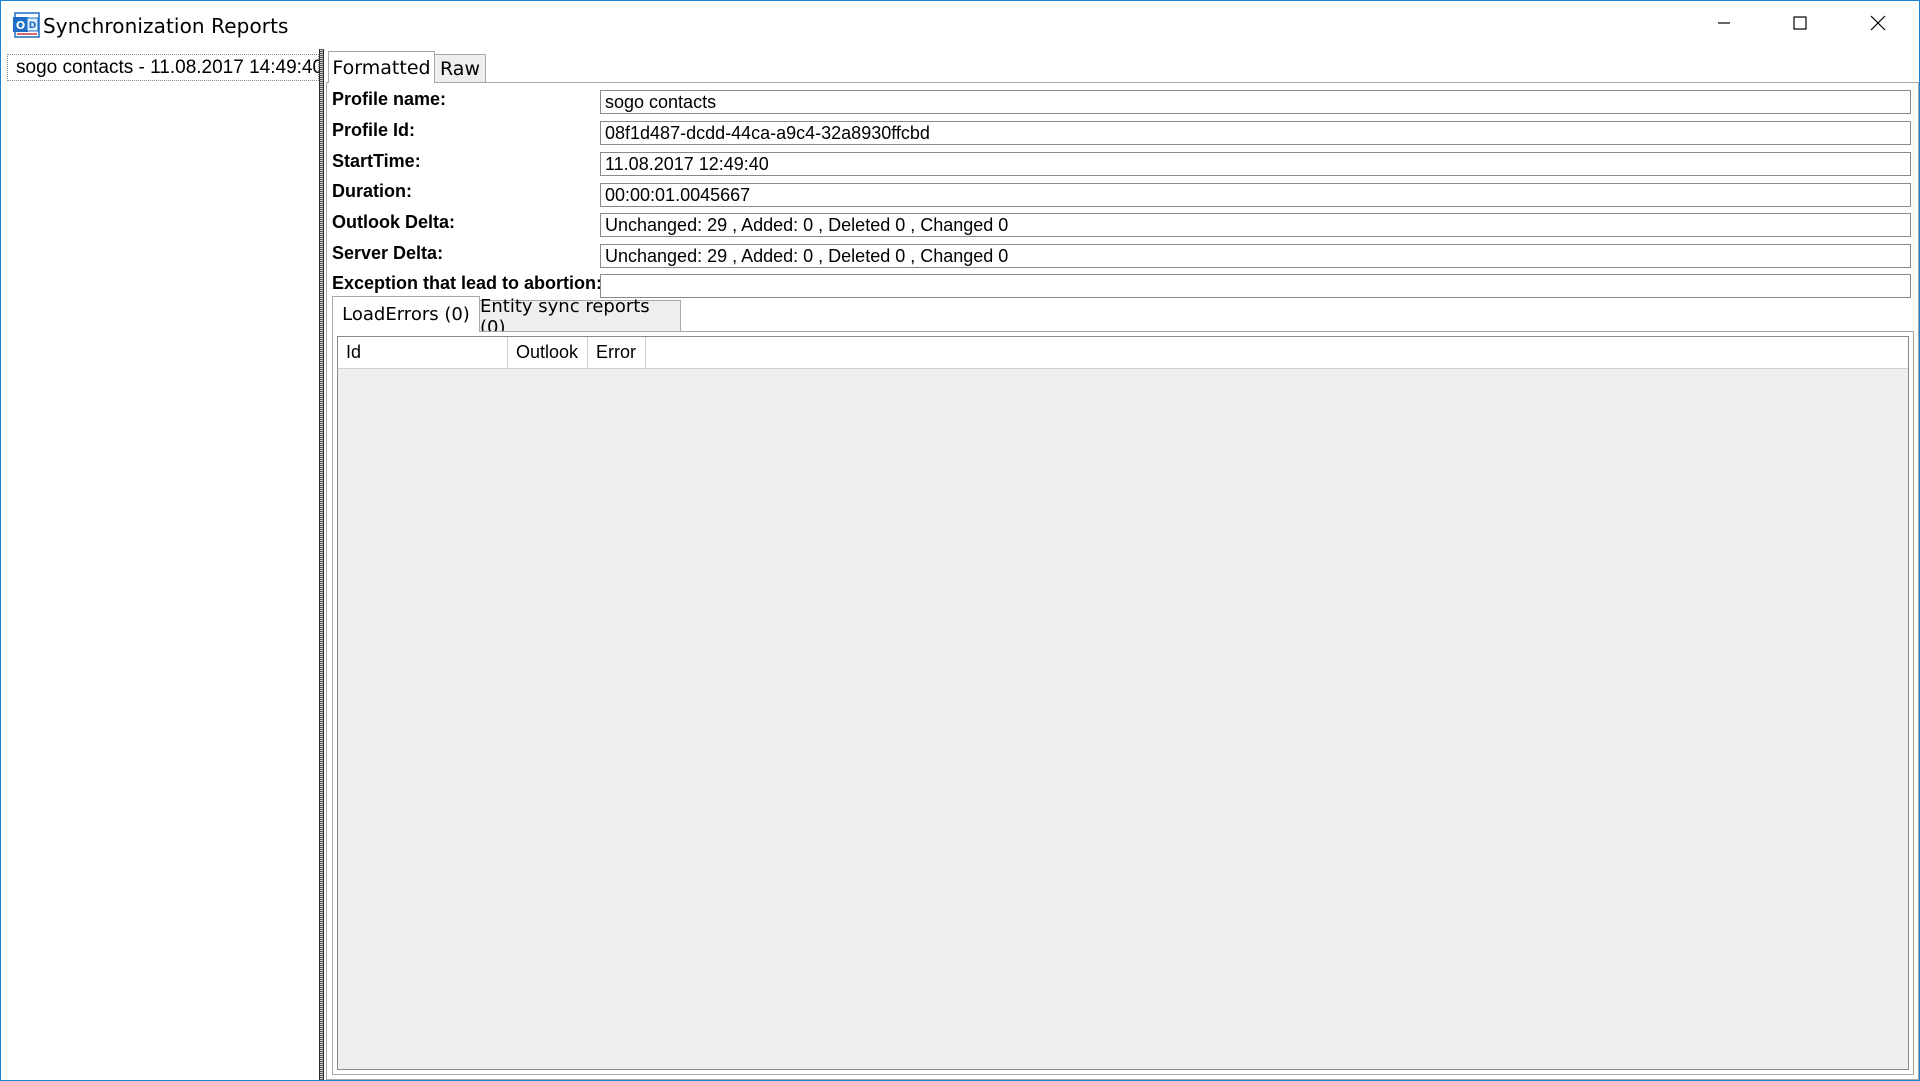 The height and width of the screenshot is (1081, 1920). I want to click on title-bar: O D Synchronization Reports, so click(960, 25).